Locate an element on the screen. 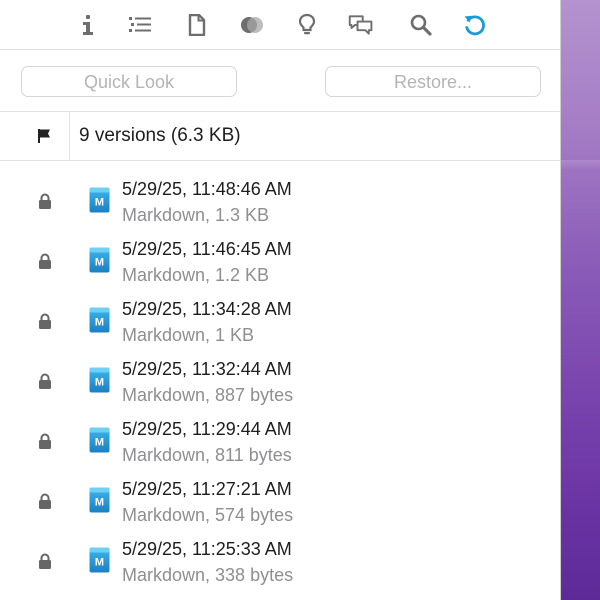 Image resolution: width=600 pixels, height=600 pixels. version-row: M 5/29/25, 11:46:45 AM Markdown, 1.2 KB is located at coordinates (280, 260).